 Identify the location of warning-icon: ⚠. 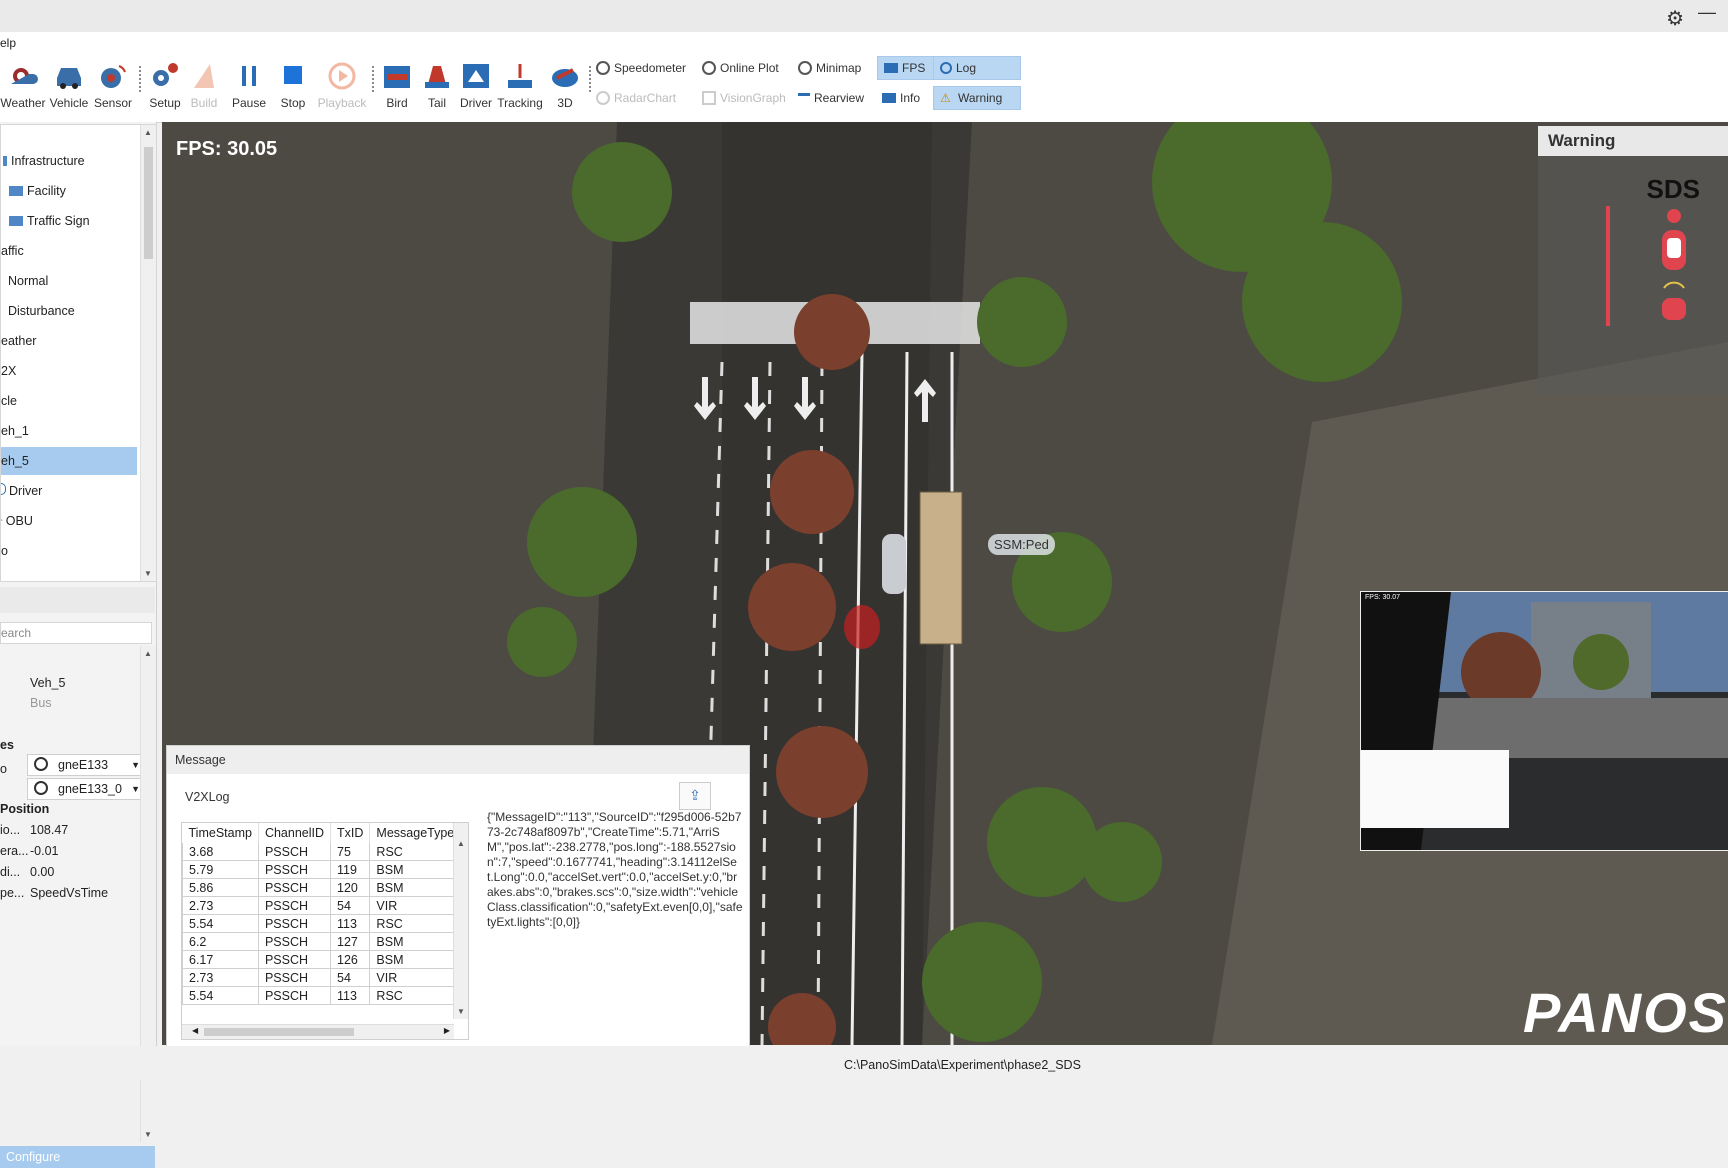
(945, 98).